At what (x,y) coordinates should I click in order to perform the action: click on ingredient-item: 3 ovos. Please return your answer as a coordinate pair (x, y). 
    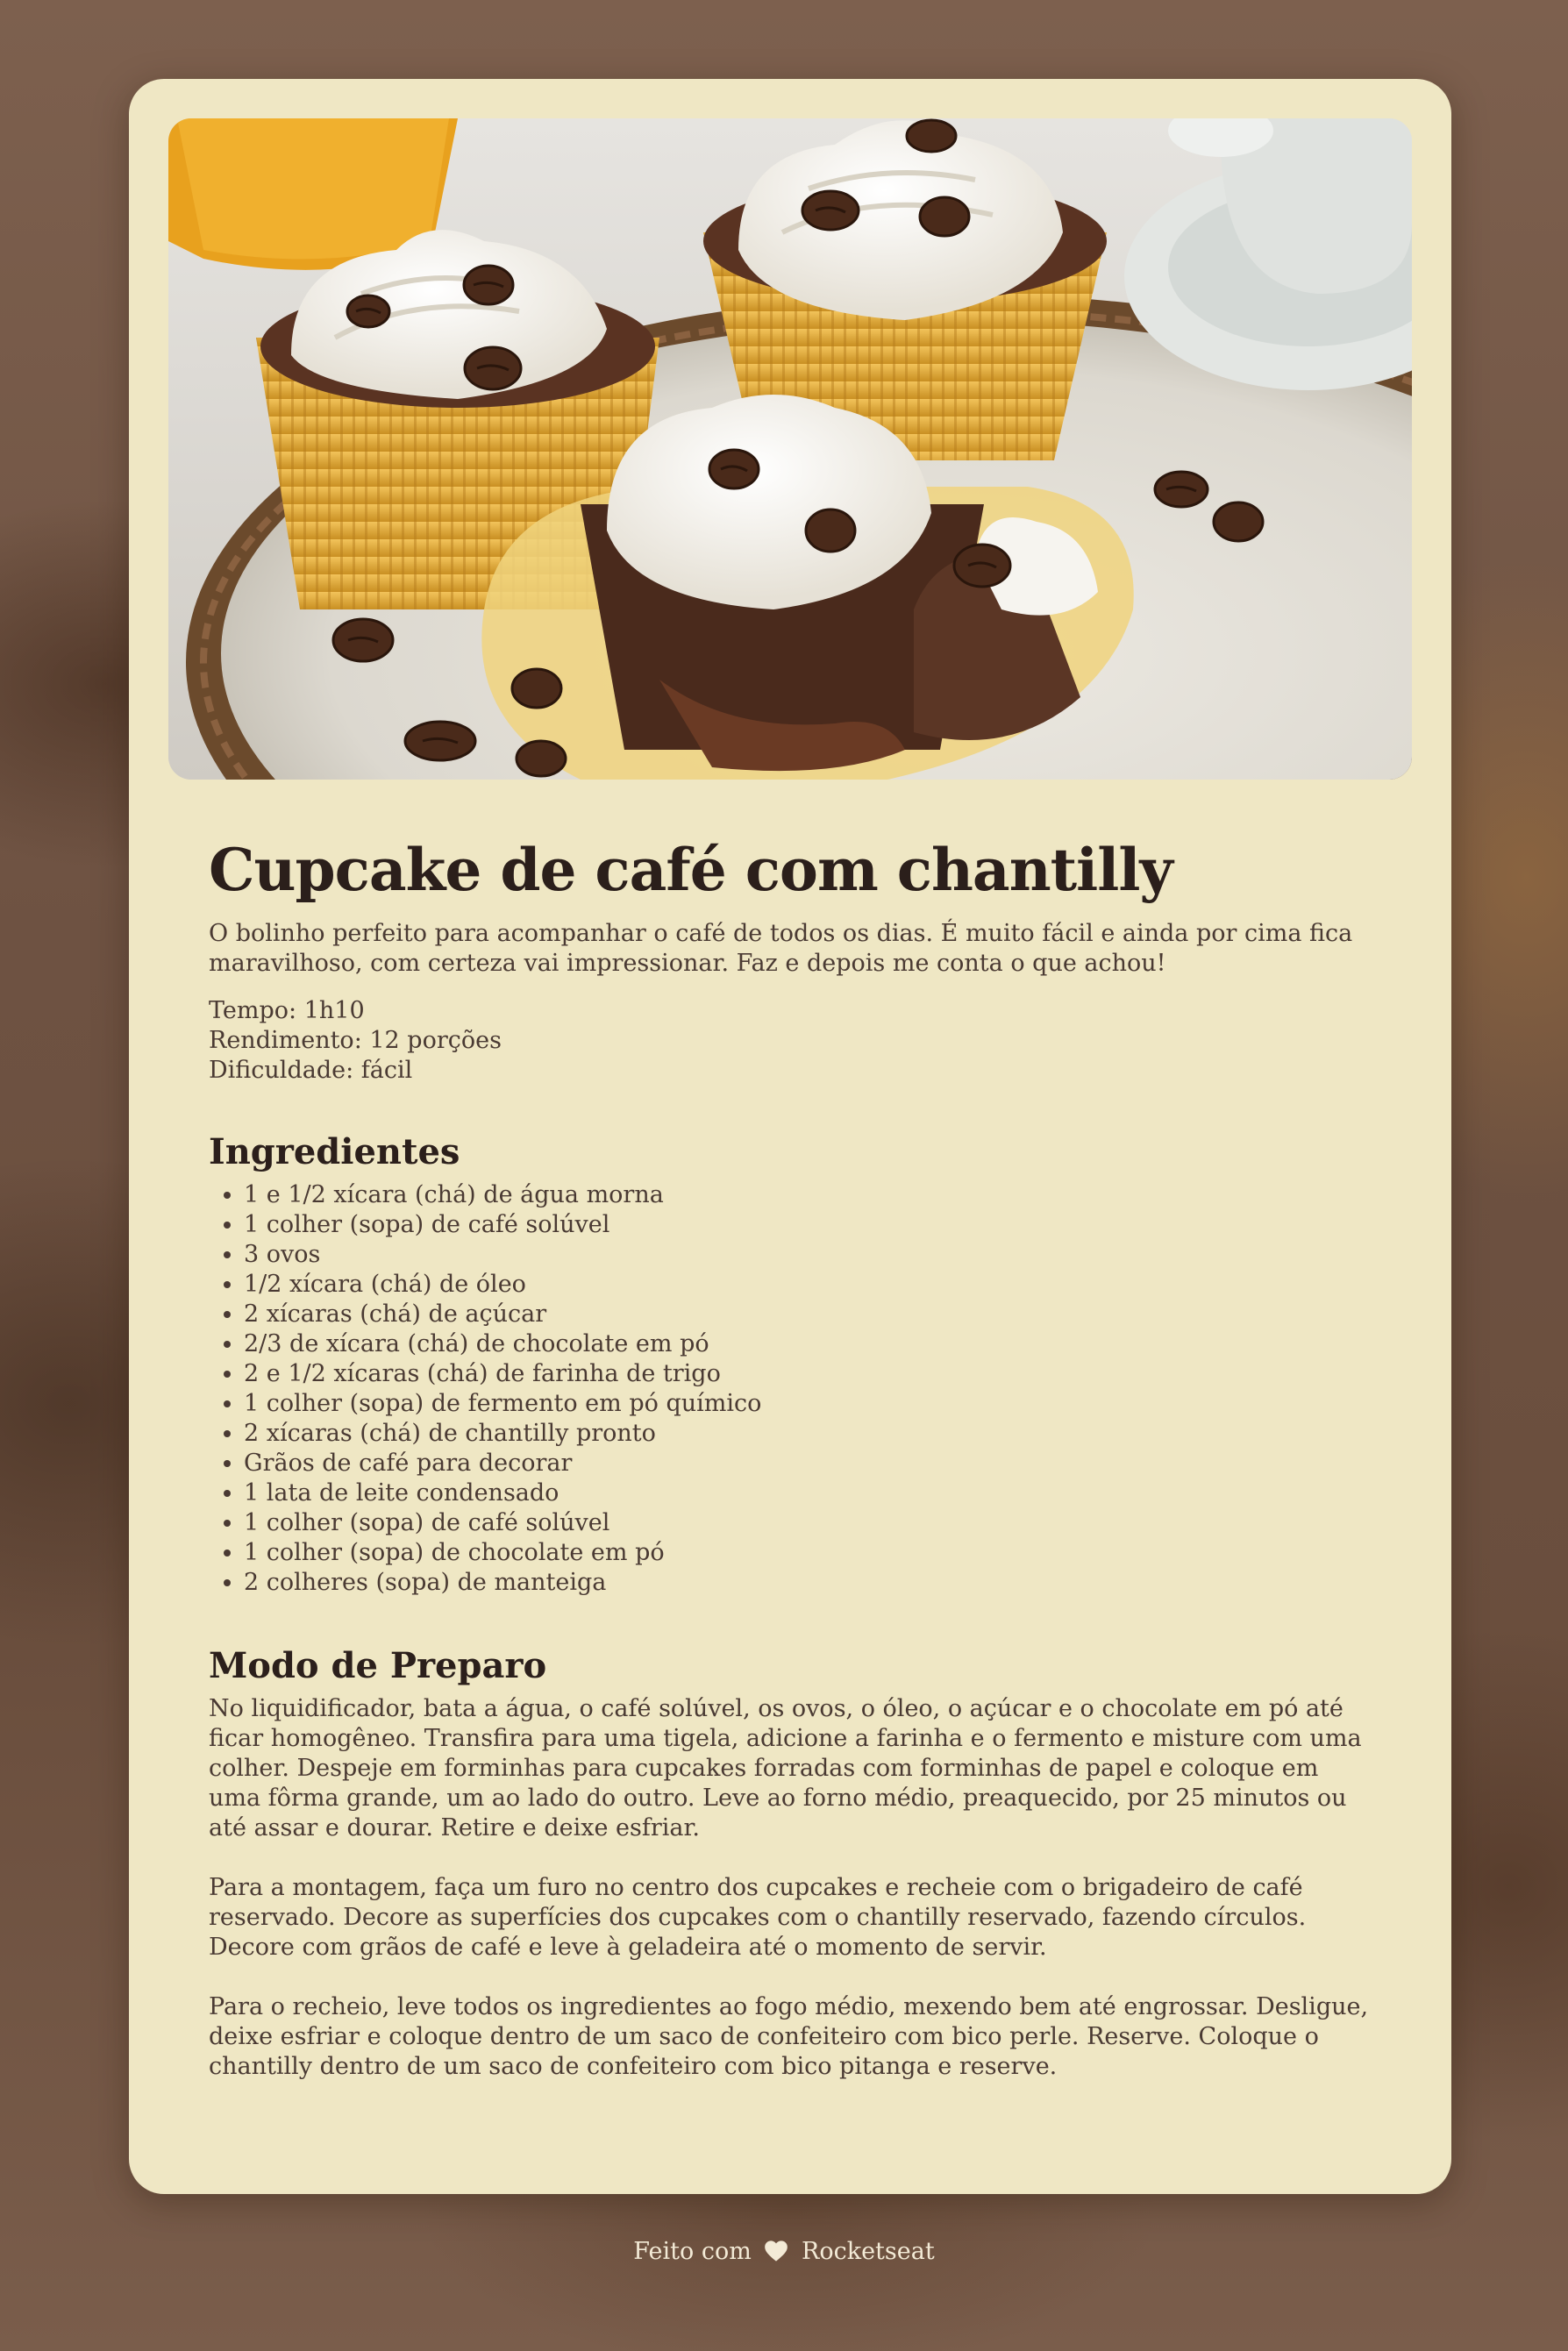
    Looking at the image, I should click on (810, 1255).